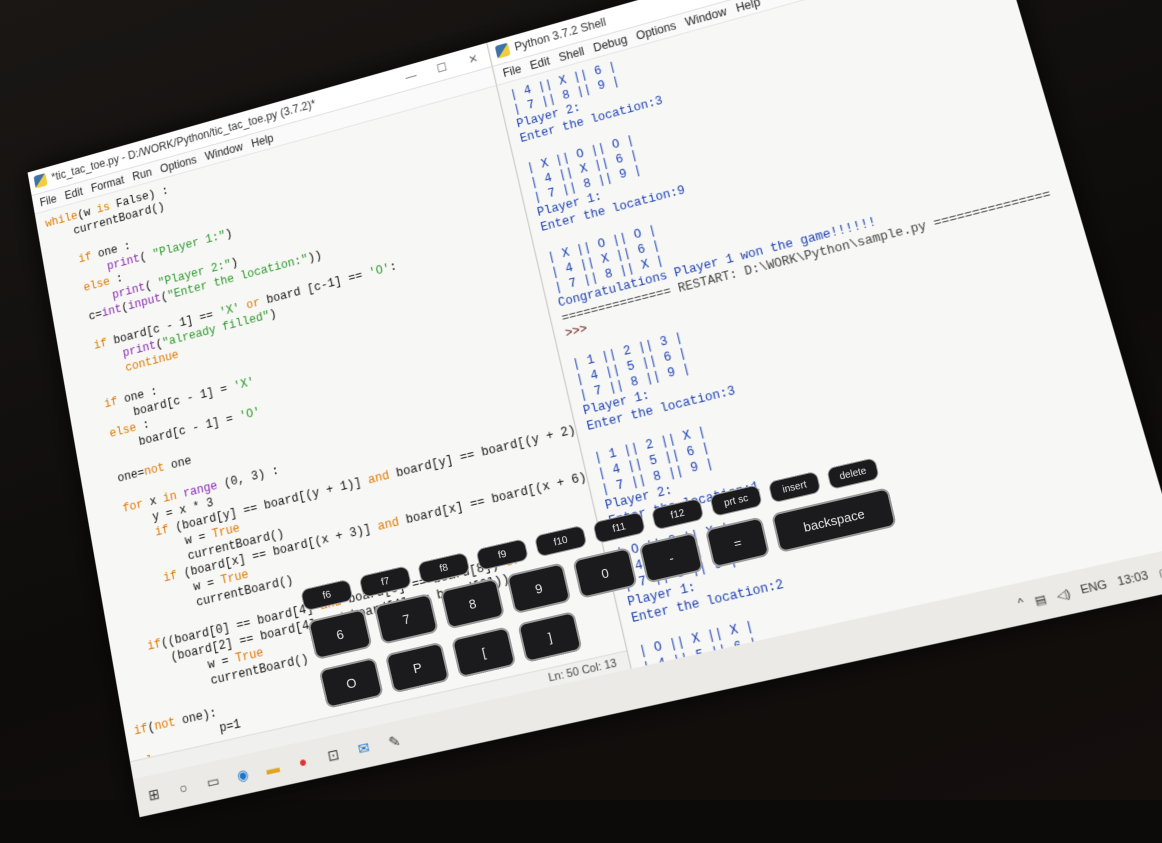 The image size is (1162, 843). I want to click on search-circle-icon: ○, so click(183, 788).